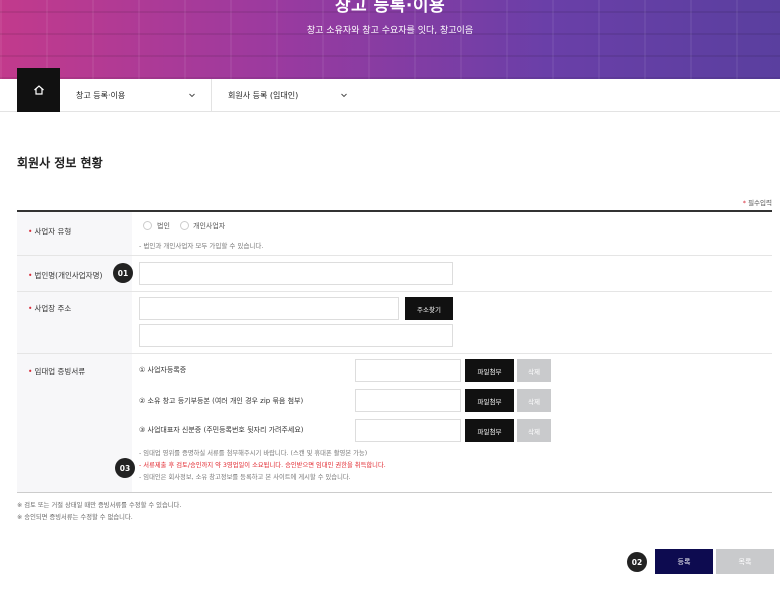 This screenshot has height=616, width=780. Describe the element at coordinates (296, 335) in the screenshot. I see `address-detail-input` at that location.